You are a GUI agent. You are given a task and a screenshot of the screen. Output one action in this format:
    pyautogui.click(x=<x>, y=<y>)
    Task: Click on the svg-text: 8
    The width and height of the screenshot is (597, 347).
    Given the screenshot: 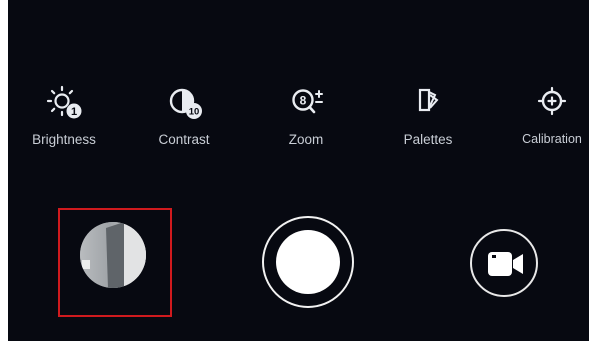 What is the action you would take?
    pyautogui.click(x=303, y=101)
    